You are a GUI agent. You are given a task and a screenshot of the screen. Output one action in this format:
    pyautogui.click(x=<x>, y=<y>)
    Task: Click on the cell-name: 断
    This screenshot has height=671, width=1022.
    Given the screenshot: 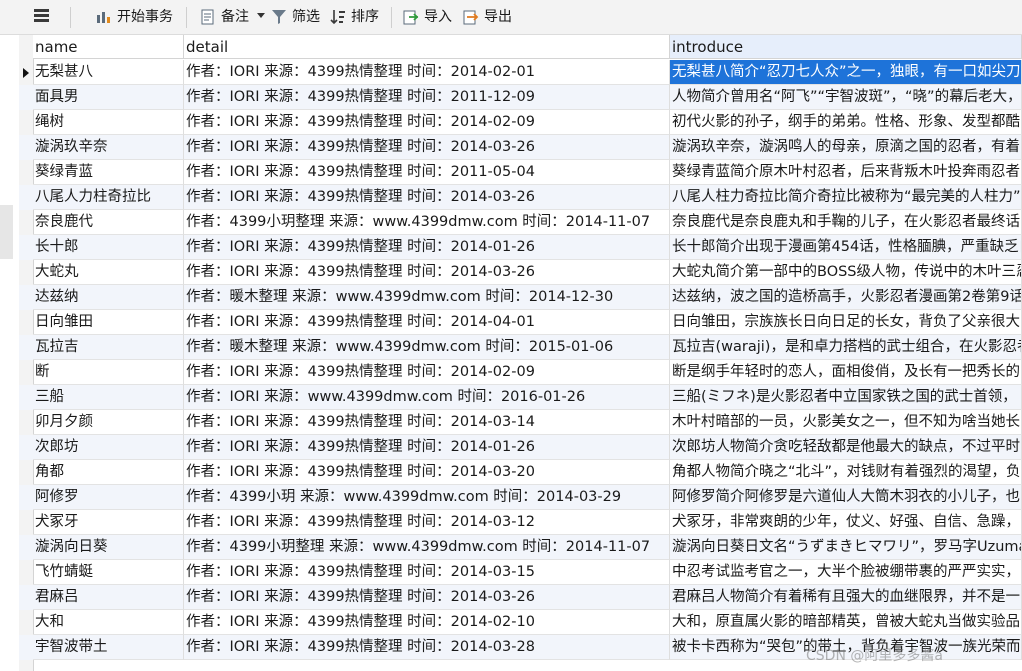 What is the action you would take?
    pyautogui.click(x=108, y=372)
    